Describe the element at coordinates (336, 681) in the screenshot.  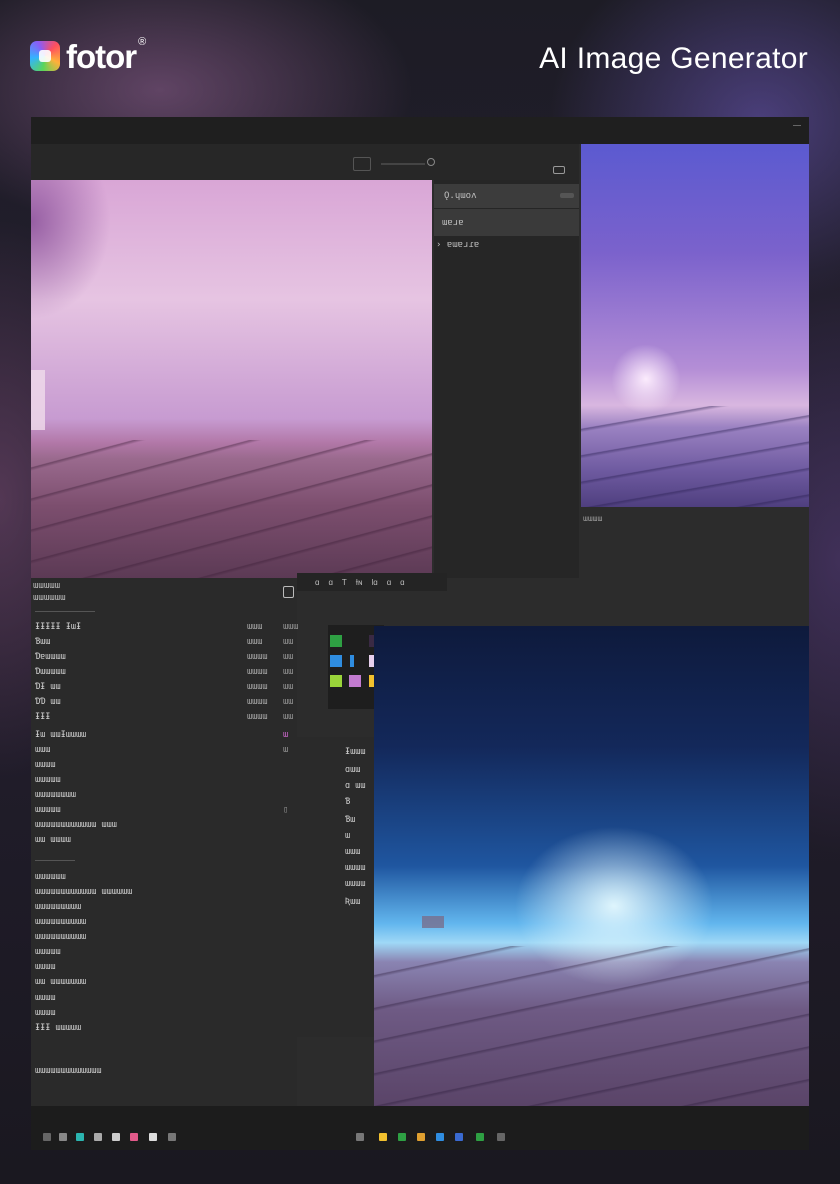
I see `swatch-lime` at that location.